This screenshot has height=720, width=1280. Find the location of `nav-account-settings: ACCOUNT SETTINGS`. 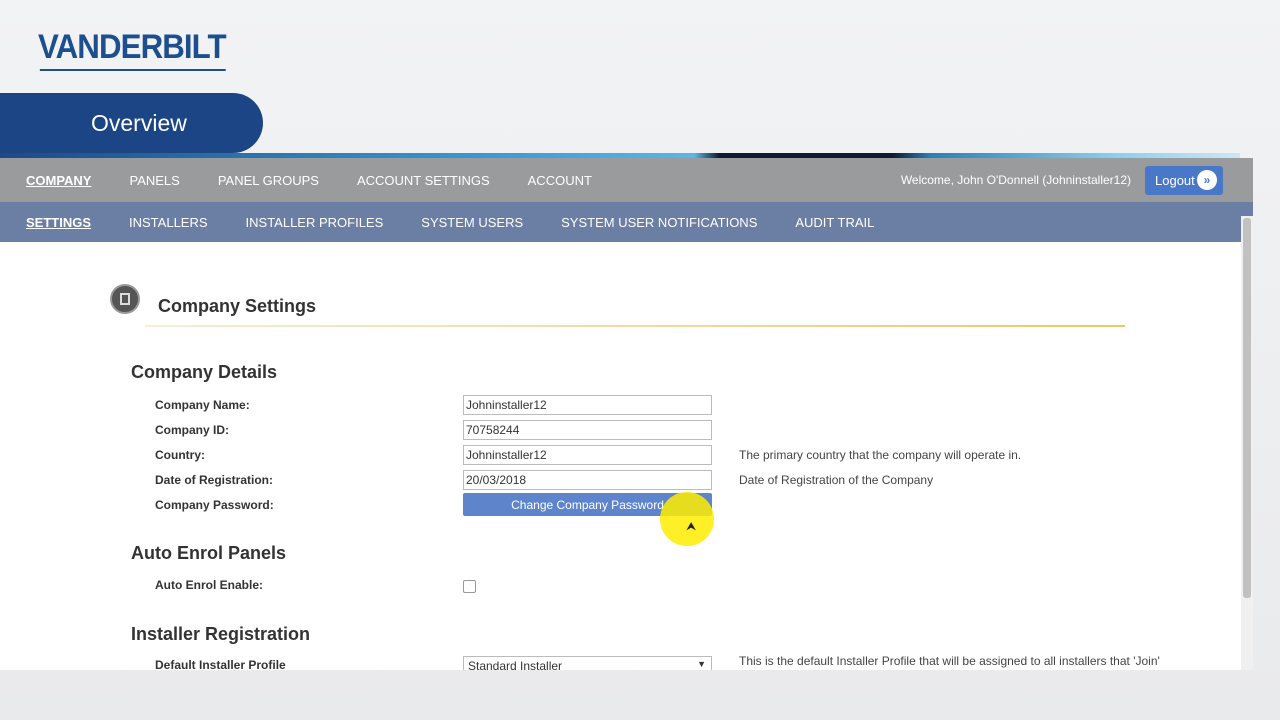

nav-account-settings: ACCOUNT SETTINGS is located at coordinates (423, 180).